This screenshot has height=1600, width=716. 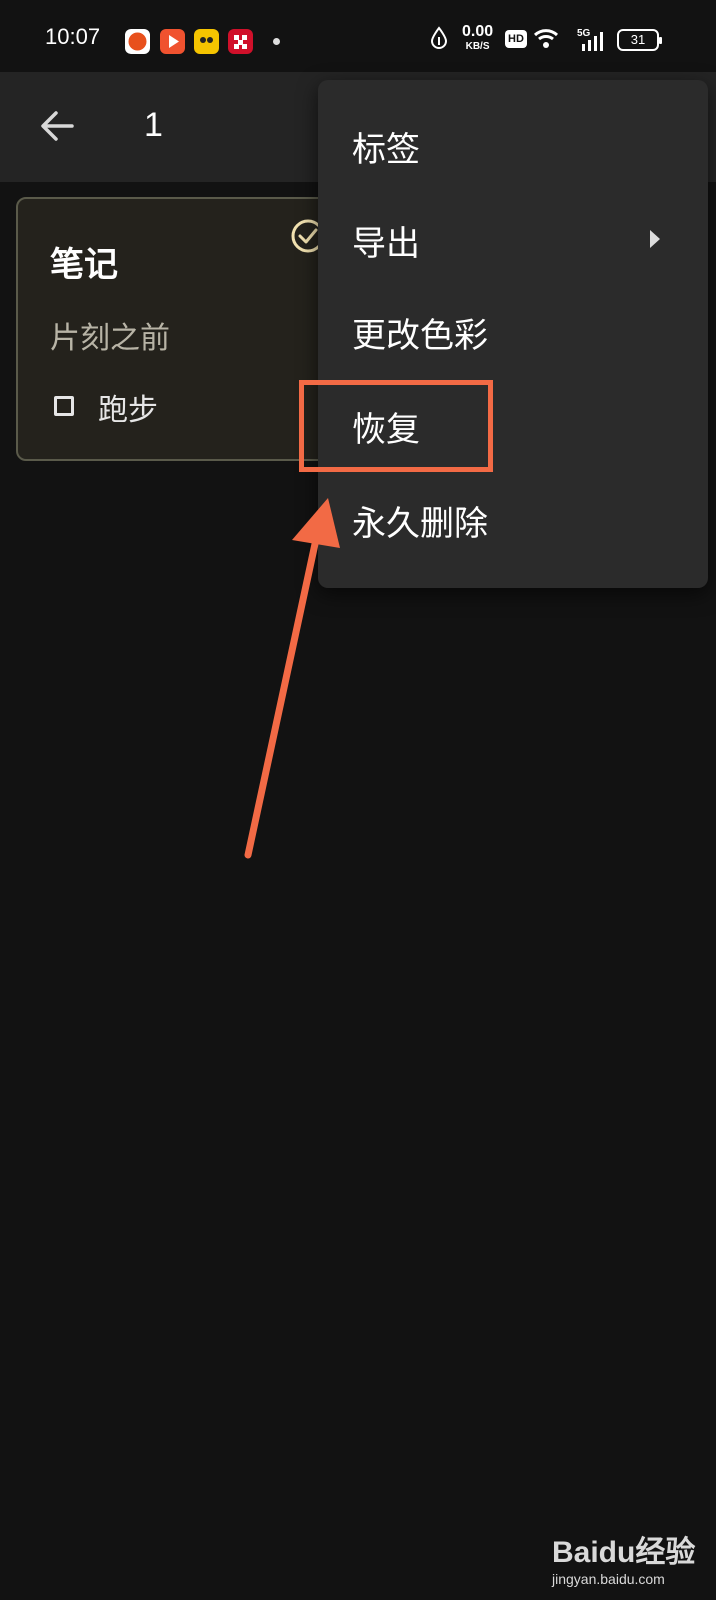 I want to click on checklist-checkbox, so click(x=64, y=406).